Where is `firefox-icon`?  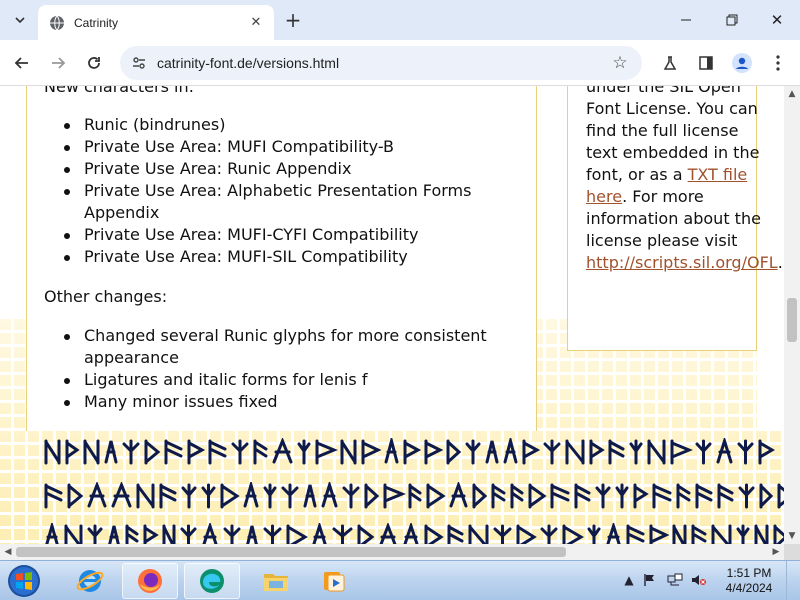 firefox-icon is located at coordinates (150, 581).